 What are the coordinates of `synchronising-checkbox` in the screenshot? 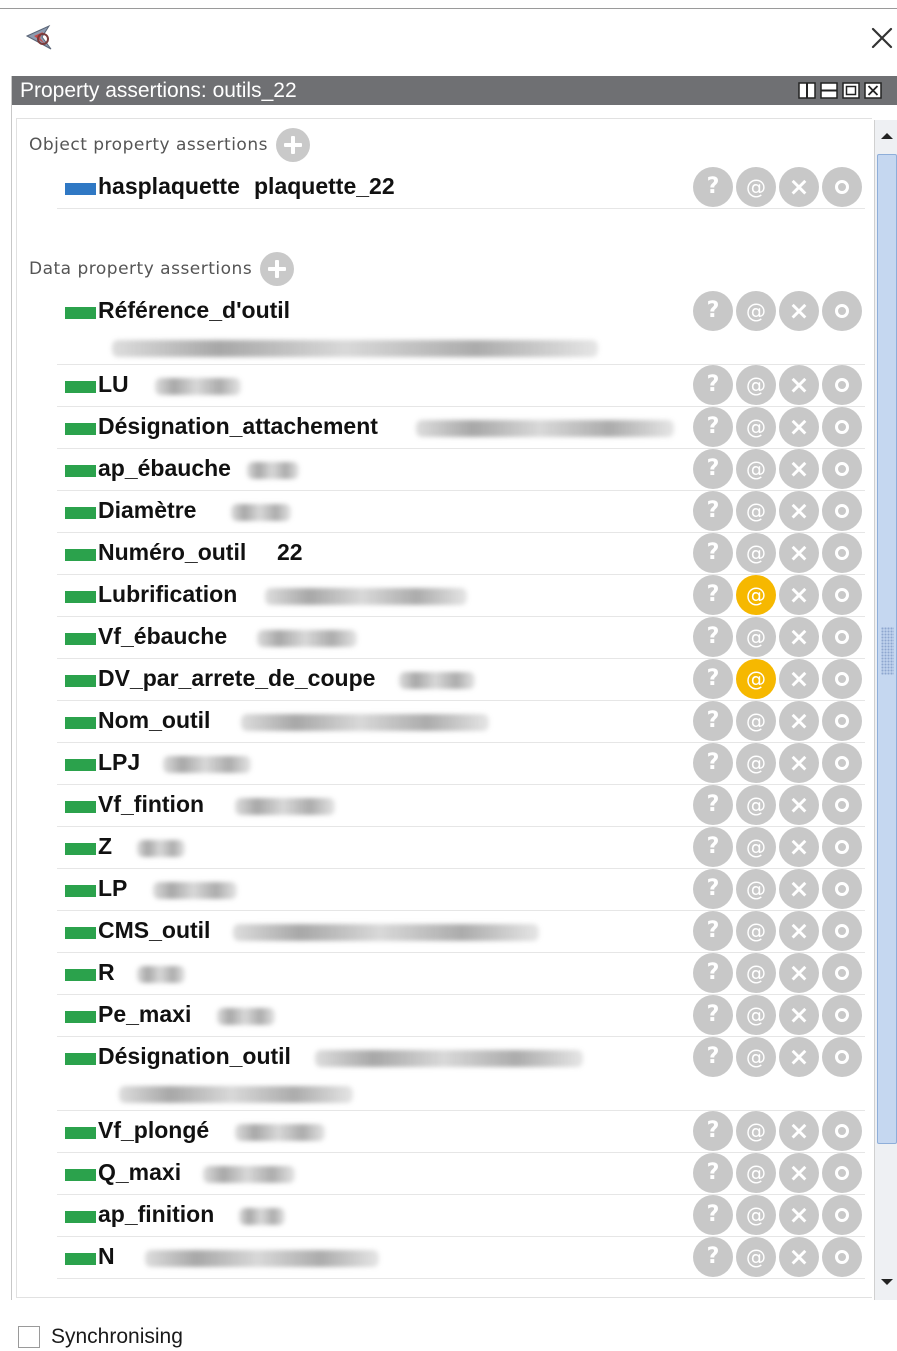 It's located at (29, 1337).